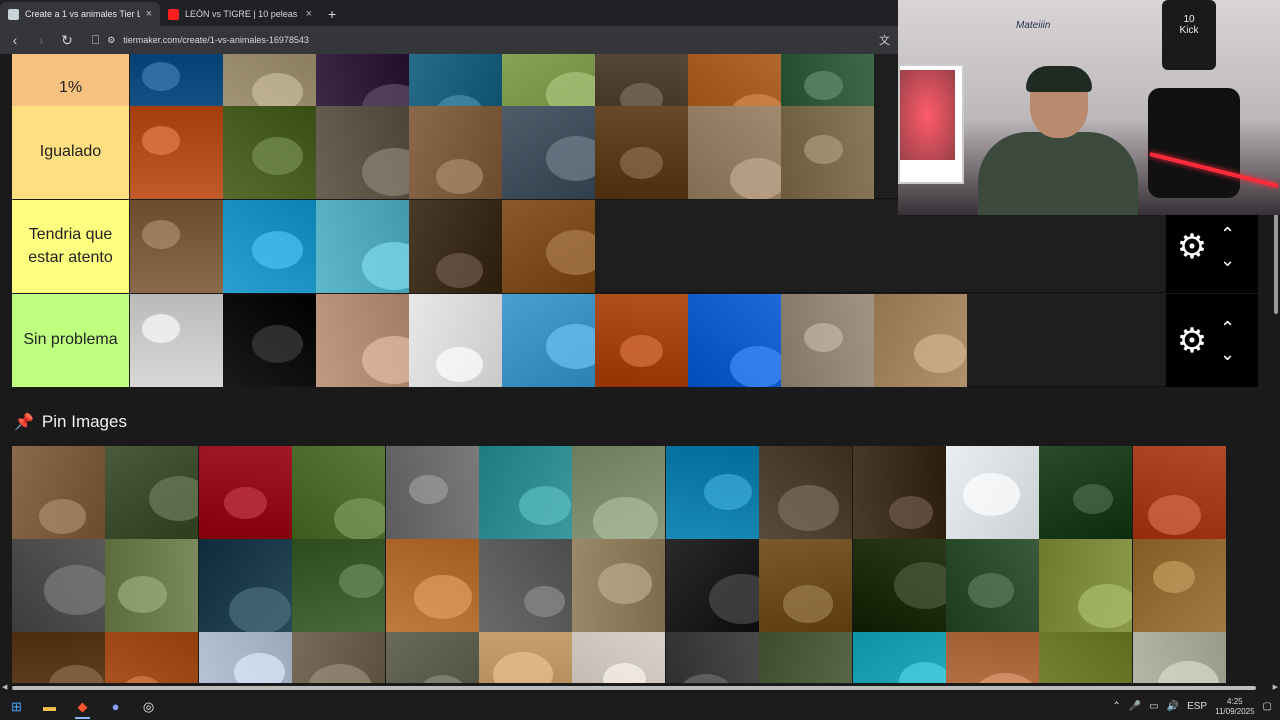 The width and height of the screenshot is (1280, 720). I want to click on discord-icon: ●, so click(115, 706).